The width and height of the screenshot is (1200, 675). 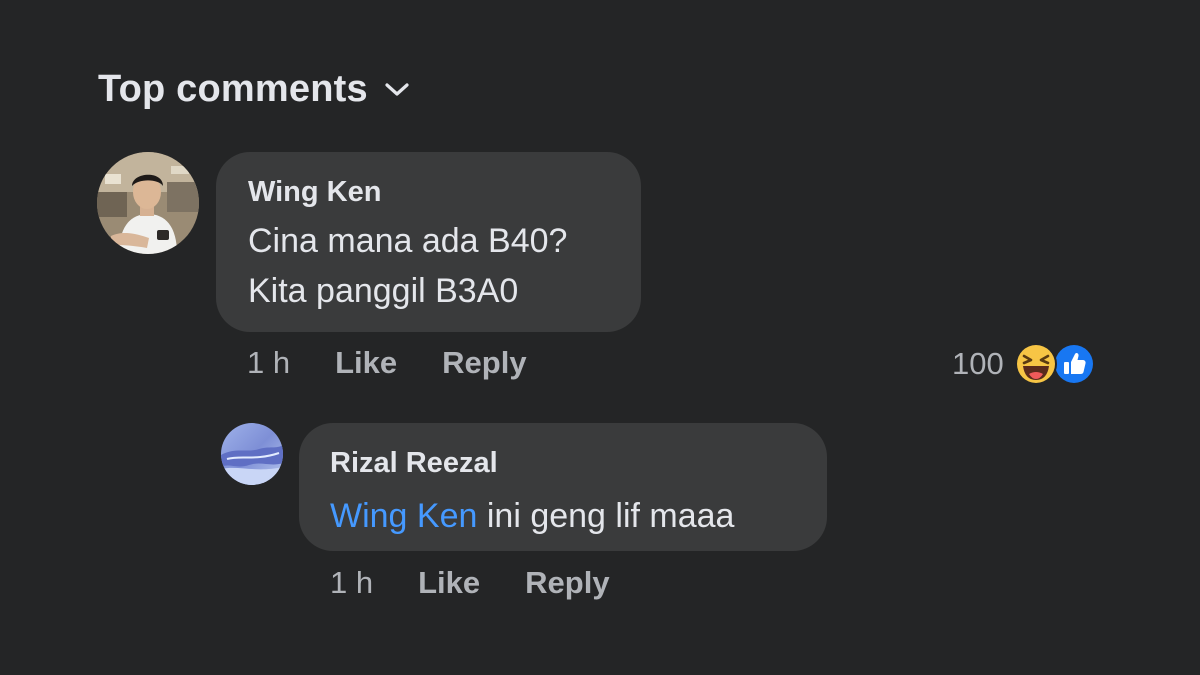 I want to click on chevron-down-icon, so click(x=397, y=90).